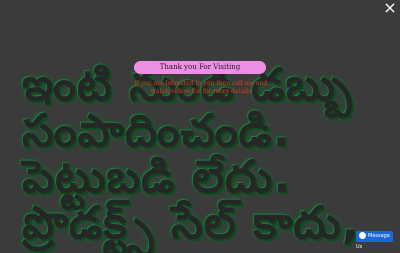 Image resolution: width=400 pixels, height=253 pixels. Describe the element at coordinates (200, 67) in the screenshot. I see `thanks-banner: Thank you For Visiting` at that location.